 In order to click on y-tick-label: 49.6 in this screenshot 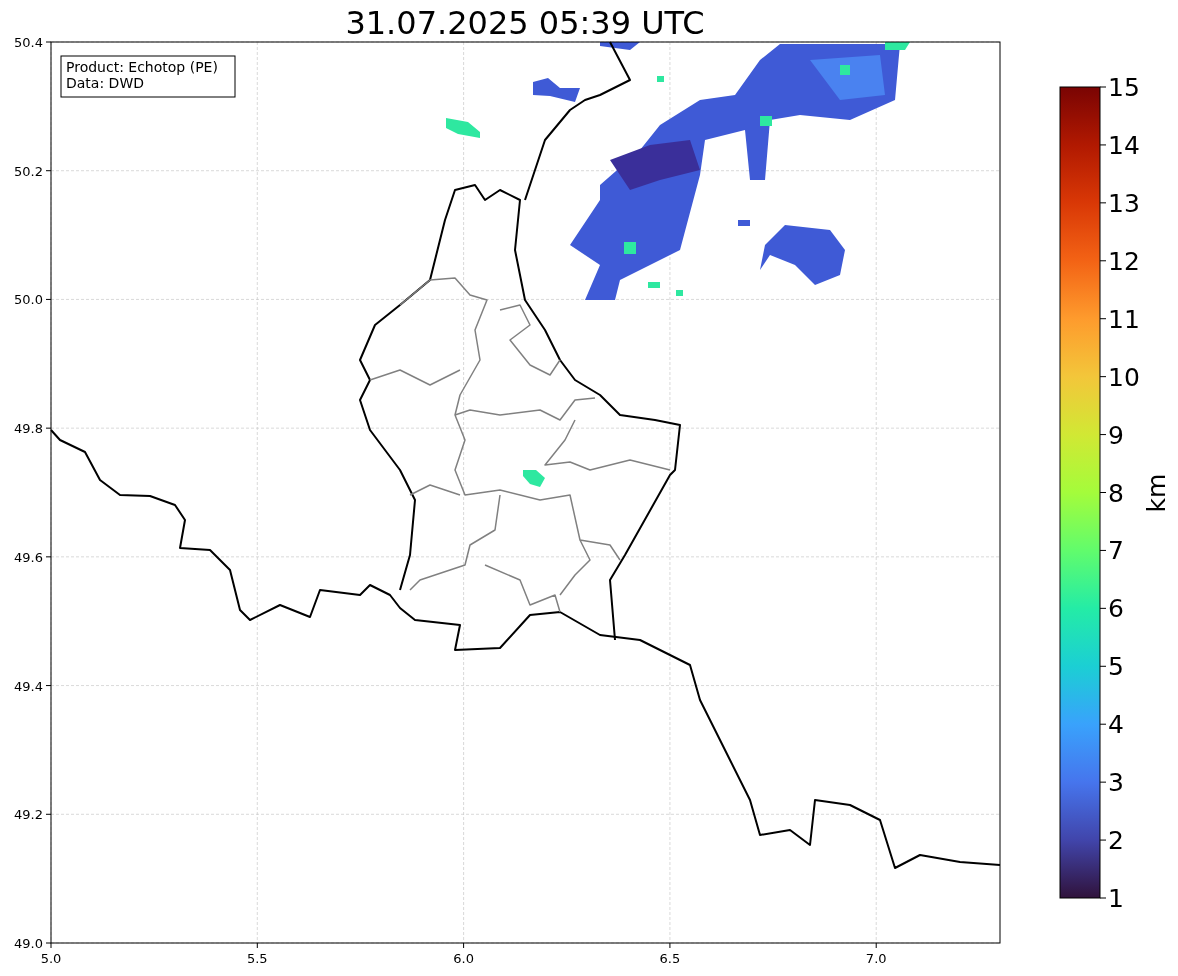, I will do `click(28, 557)`.